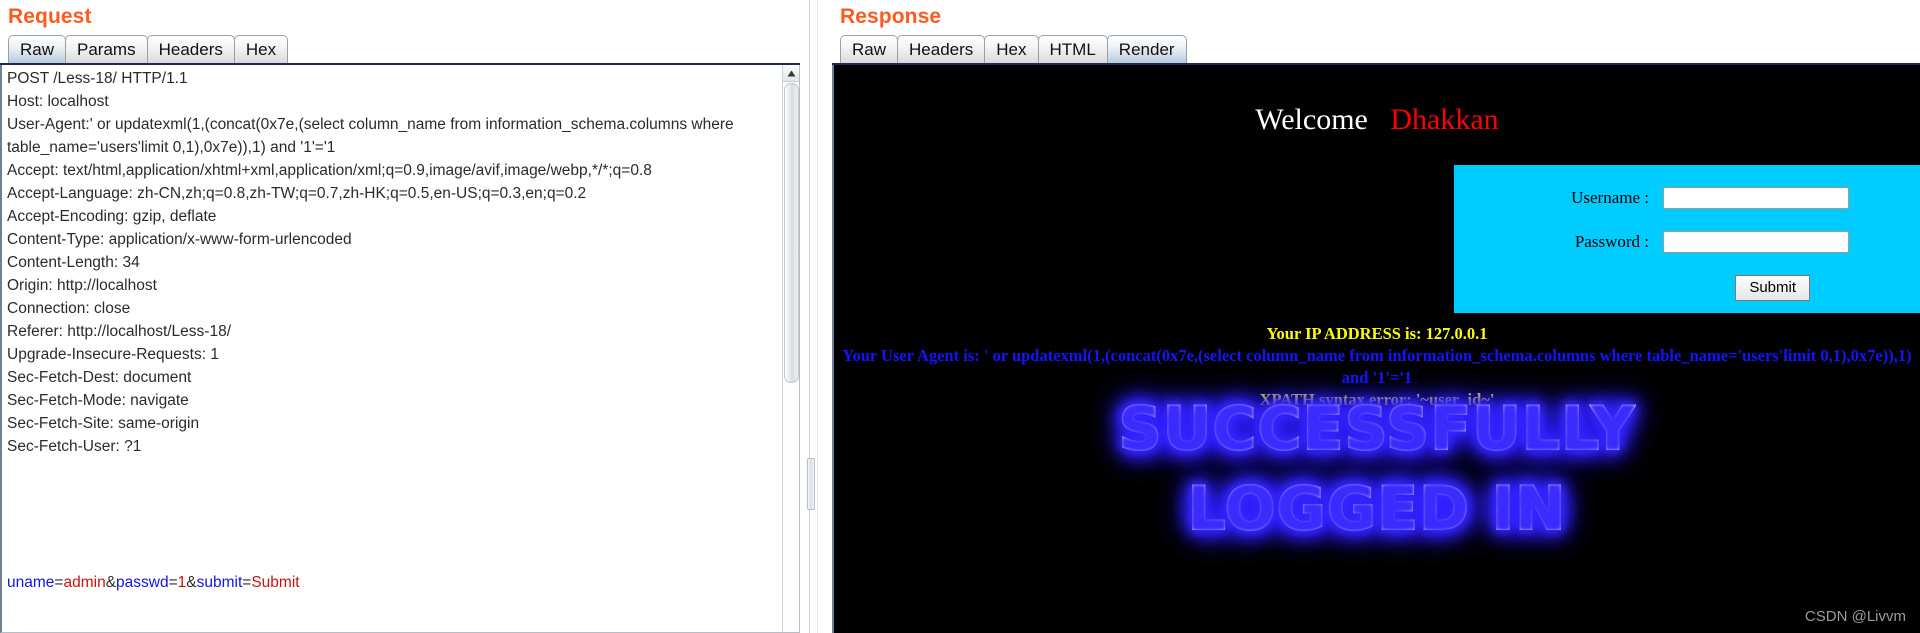 The image size is (1920, 633). I want to click on success-banner: SUCCESSFULLY LOGGED IN, so click(1377, 468).